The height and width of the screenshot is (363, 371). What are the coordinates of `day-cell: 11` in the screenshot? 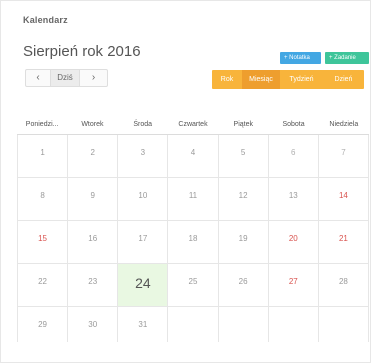 It's located at (193, 199).